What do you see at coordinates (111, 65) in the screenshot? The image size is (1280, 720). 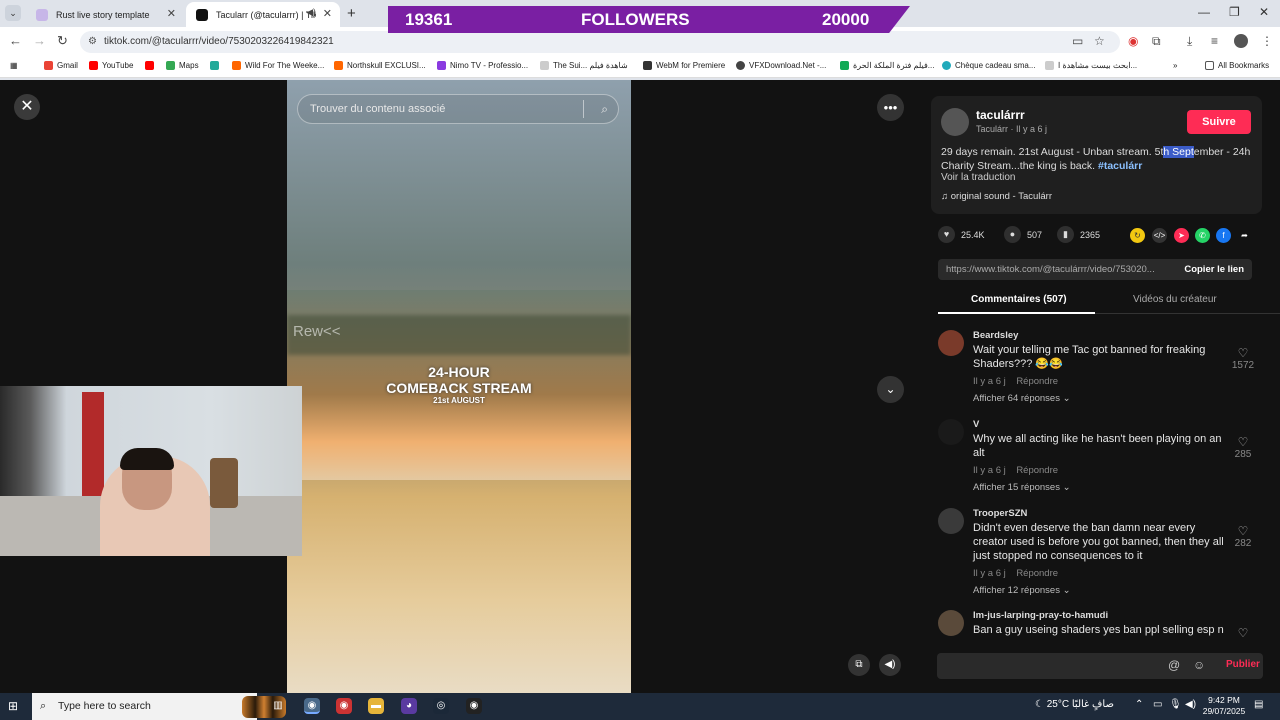 I see `bookmark-youtube: YouTube` at bounding box center [111, 65].